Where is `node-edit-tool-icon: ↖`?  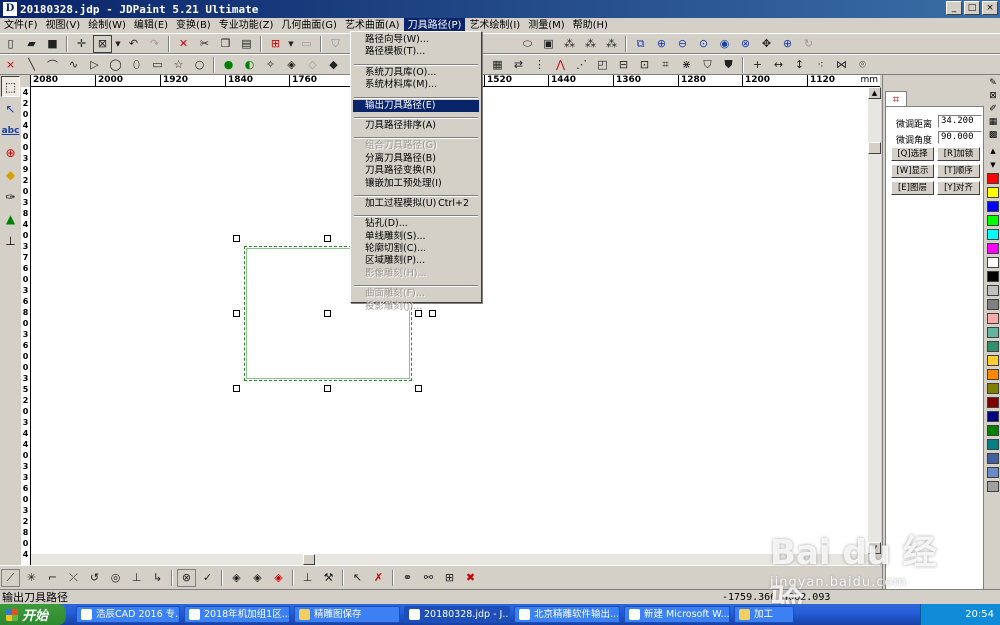
node-edit-tool-icon: ↖ is located at coordinates (10, 108).